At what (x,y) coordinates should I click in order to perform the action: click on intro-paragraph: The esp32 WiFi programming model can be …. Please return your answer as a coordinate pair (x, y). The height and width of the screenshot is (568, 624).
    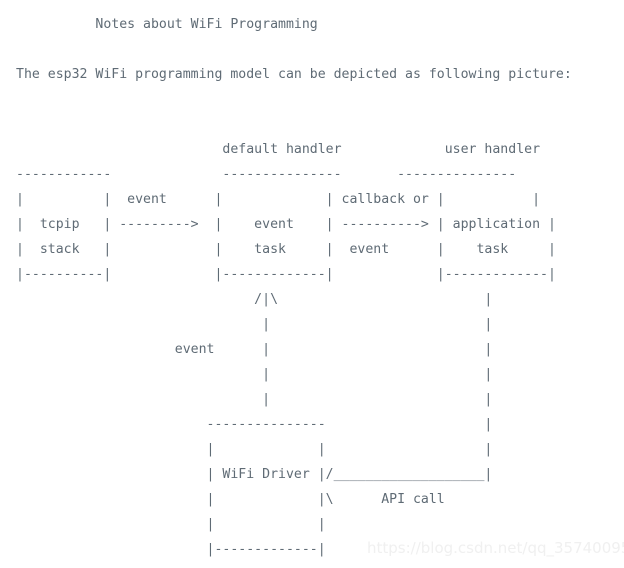
    Looking at the image, I should click on (294, 74).